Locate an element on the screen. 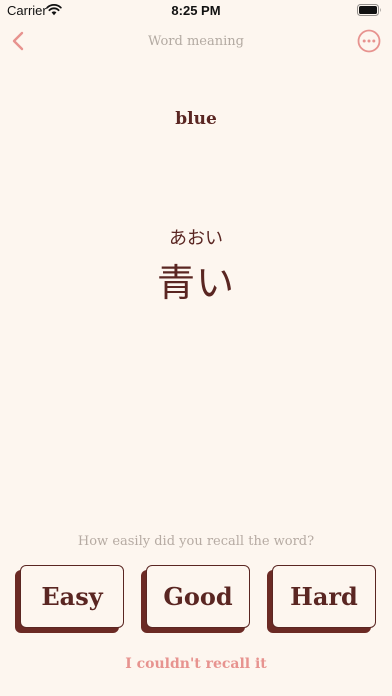  status-bar: Carrier 8:25 PM is located at coordinates (196, 11).